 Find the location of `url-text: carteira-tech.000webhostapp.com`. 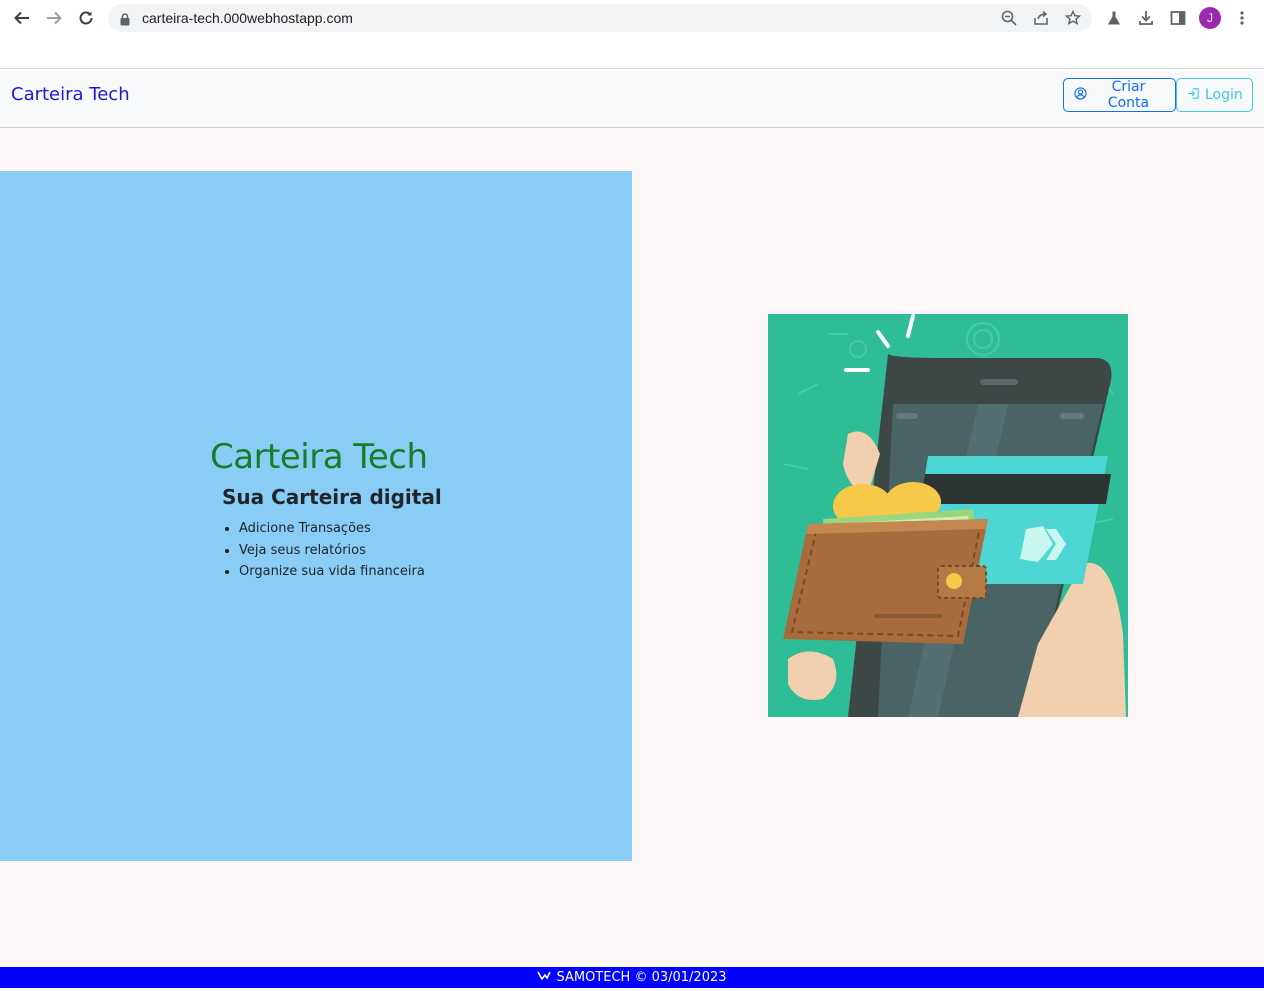

url-text: carteira-tech.000webhostapp.com is located at coordinates (247, 18).